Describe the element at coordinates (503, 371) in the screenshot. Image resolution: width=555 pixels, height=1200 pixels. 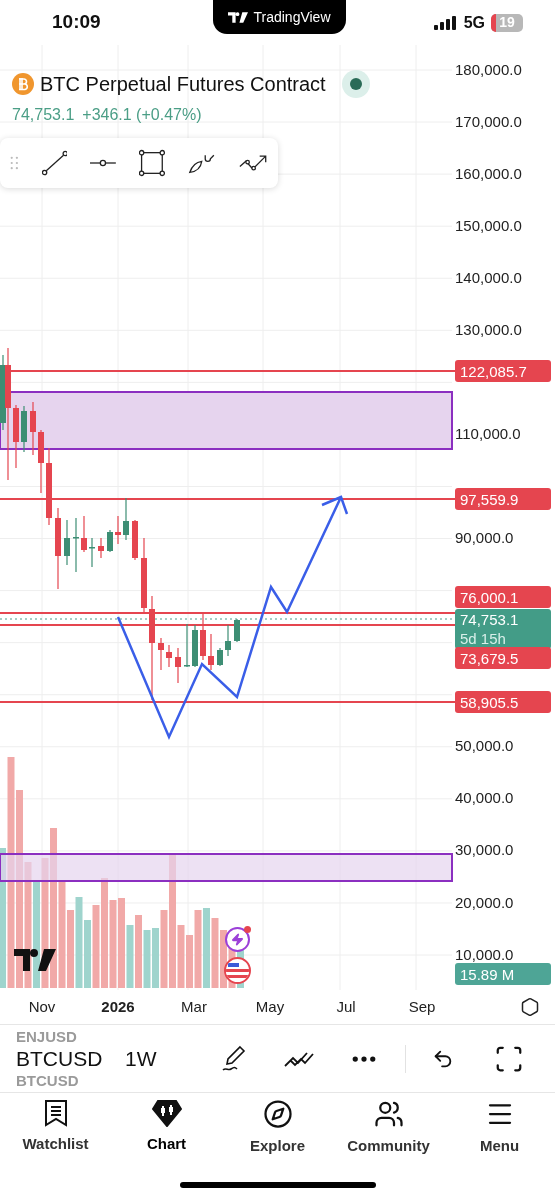
I see `price-tag: 122,085.7` at that location.